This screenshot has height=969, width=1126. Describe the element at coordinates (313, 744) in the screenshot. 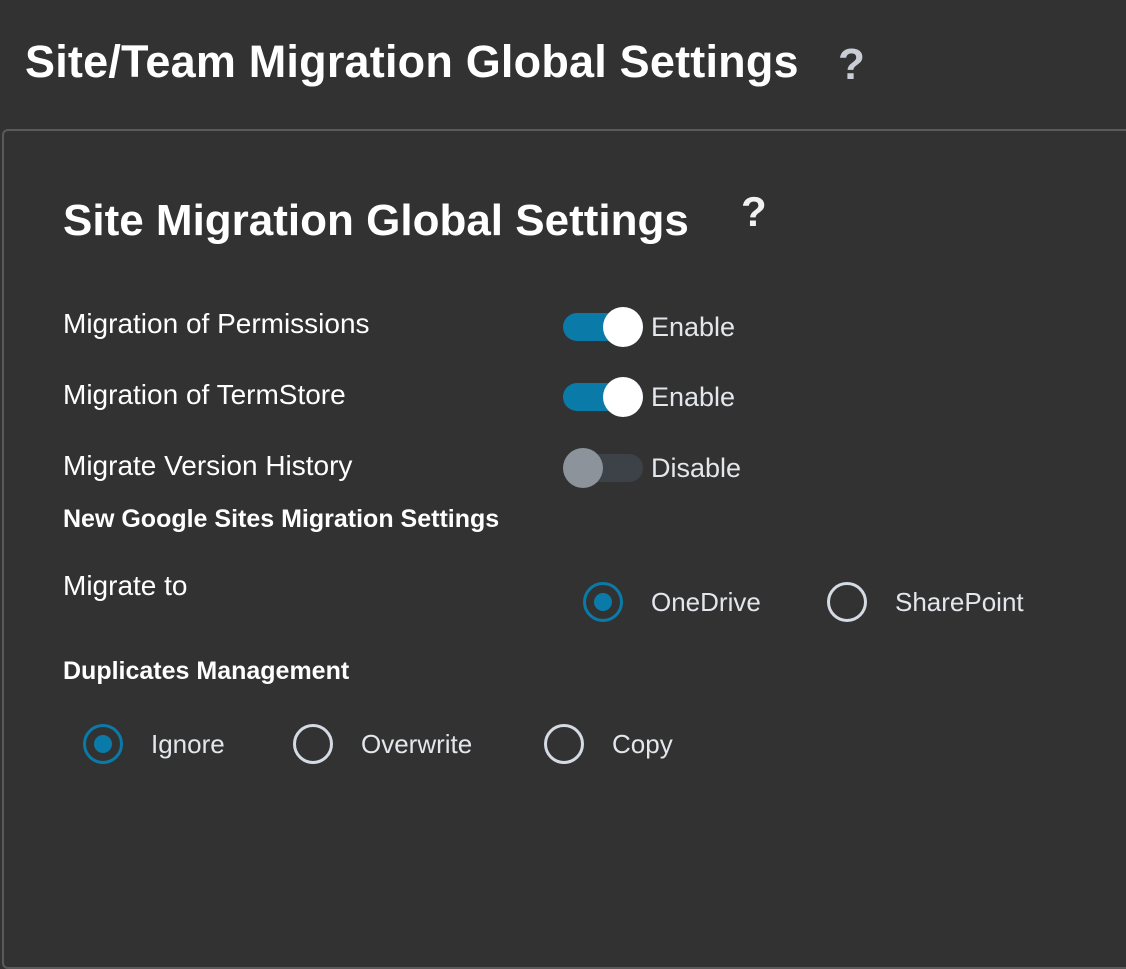

I see `overwrite-radio` at that location.